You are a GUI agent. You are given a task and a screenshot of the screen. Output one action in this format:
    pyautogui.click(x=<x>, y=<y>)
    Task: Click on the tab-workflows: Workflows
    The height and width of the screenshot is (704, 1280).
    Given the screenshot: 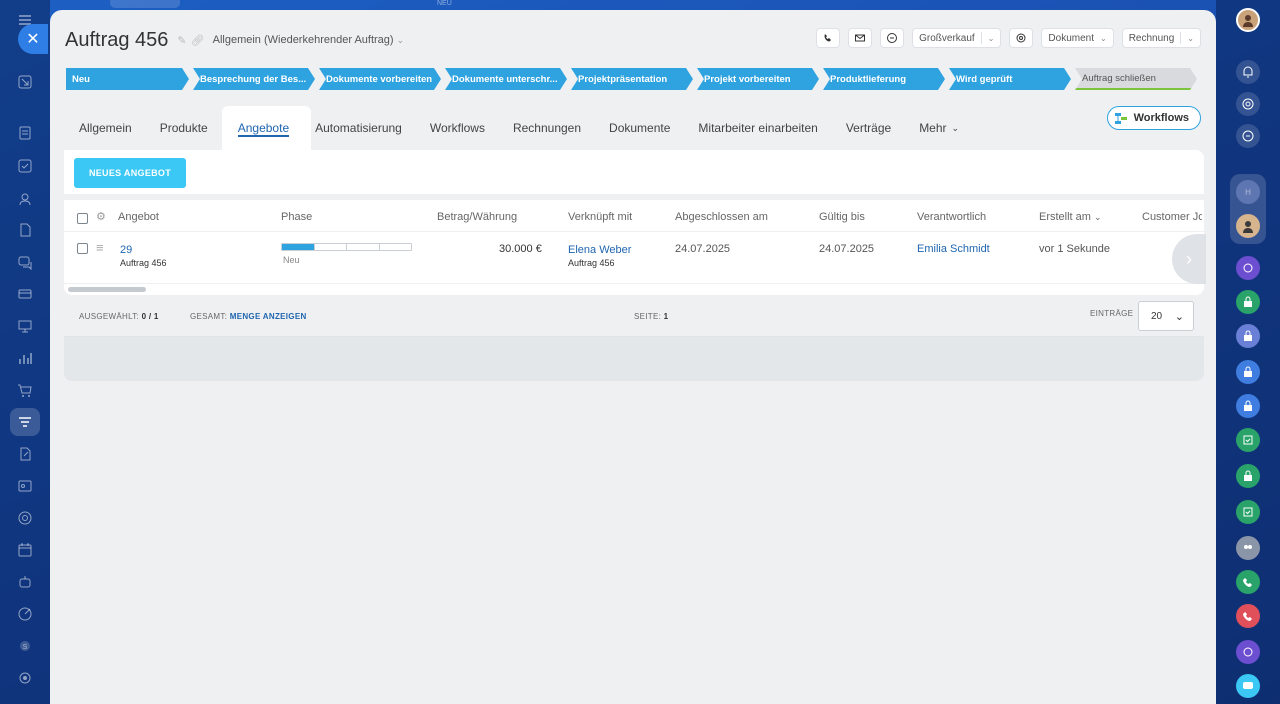 What is the action you would take?
    pyautogui.click(x=457, y=128)
    